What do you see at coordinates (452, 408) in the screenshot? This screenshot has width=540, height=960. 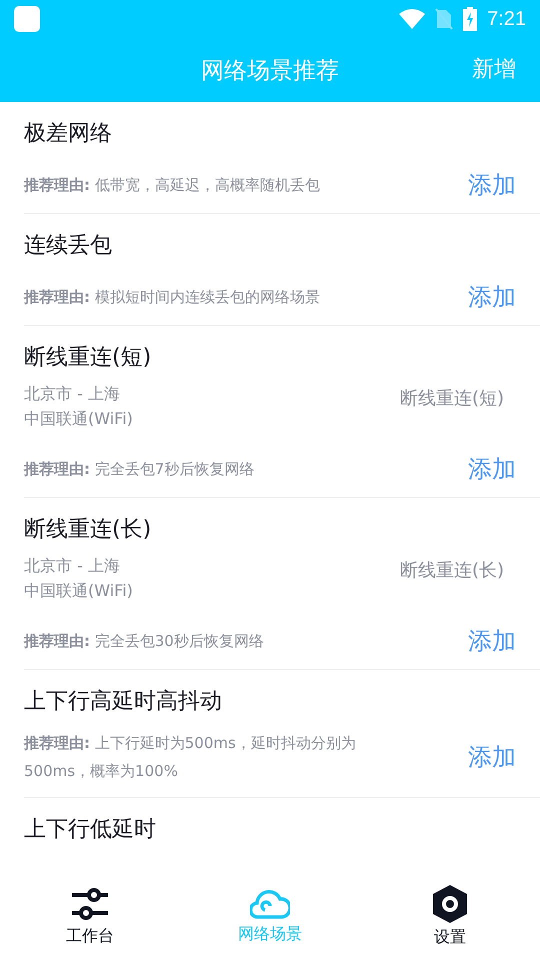 I see `scenario-tag: 断线重连(短)` at bounding box center [452, 408].